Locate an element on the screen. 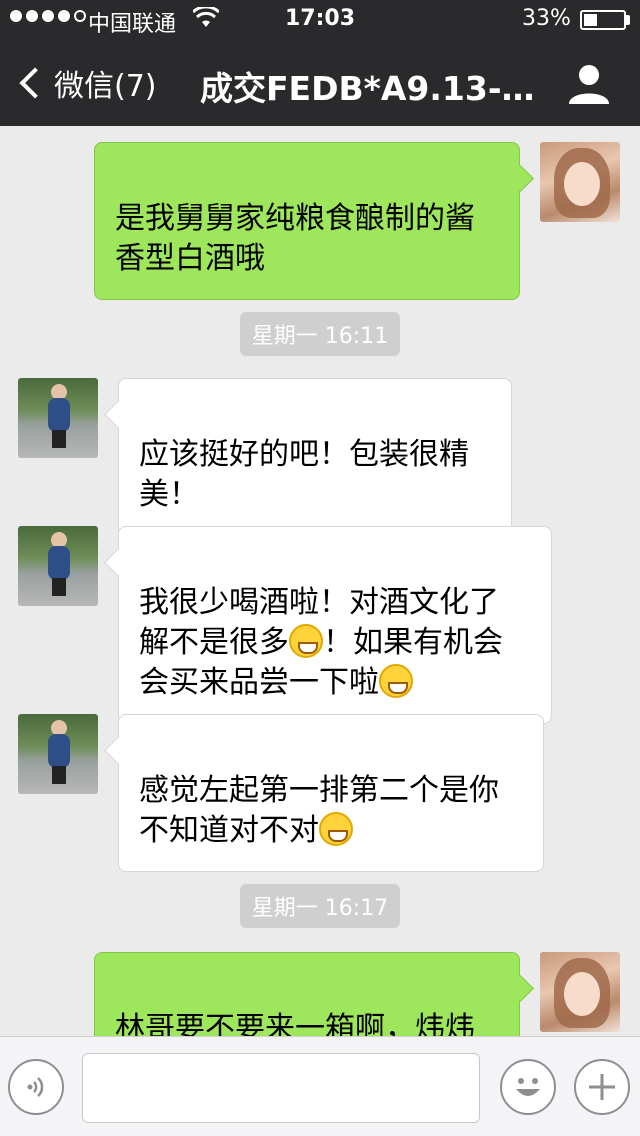 The height and width of the screenshot is (1136, 640). timestamp: 星期一 16:17 is located at coordinates (320, 906).